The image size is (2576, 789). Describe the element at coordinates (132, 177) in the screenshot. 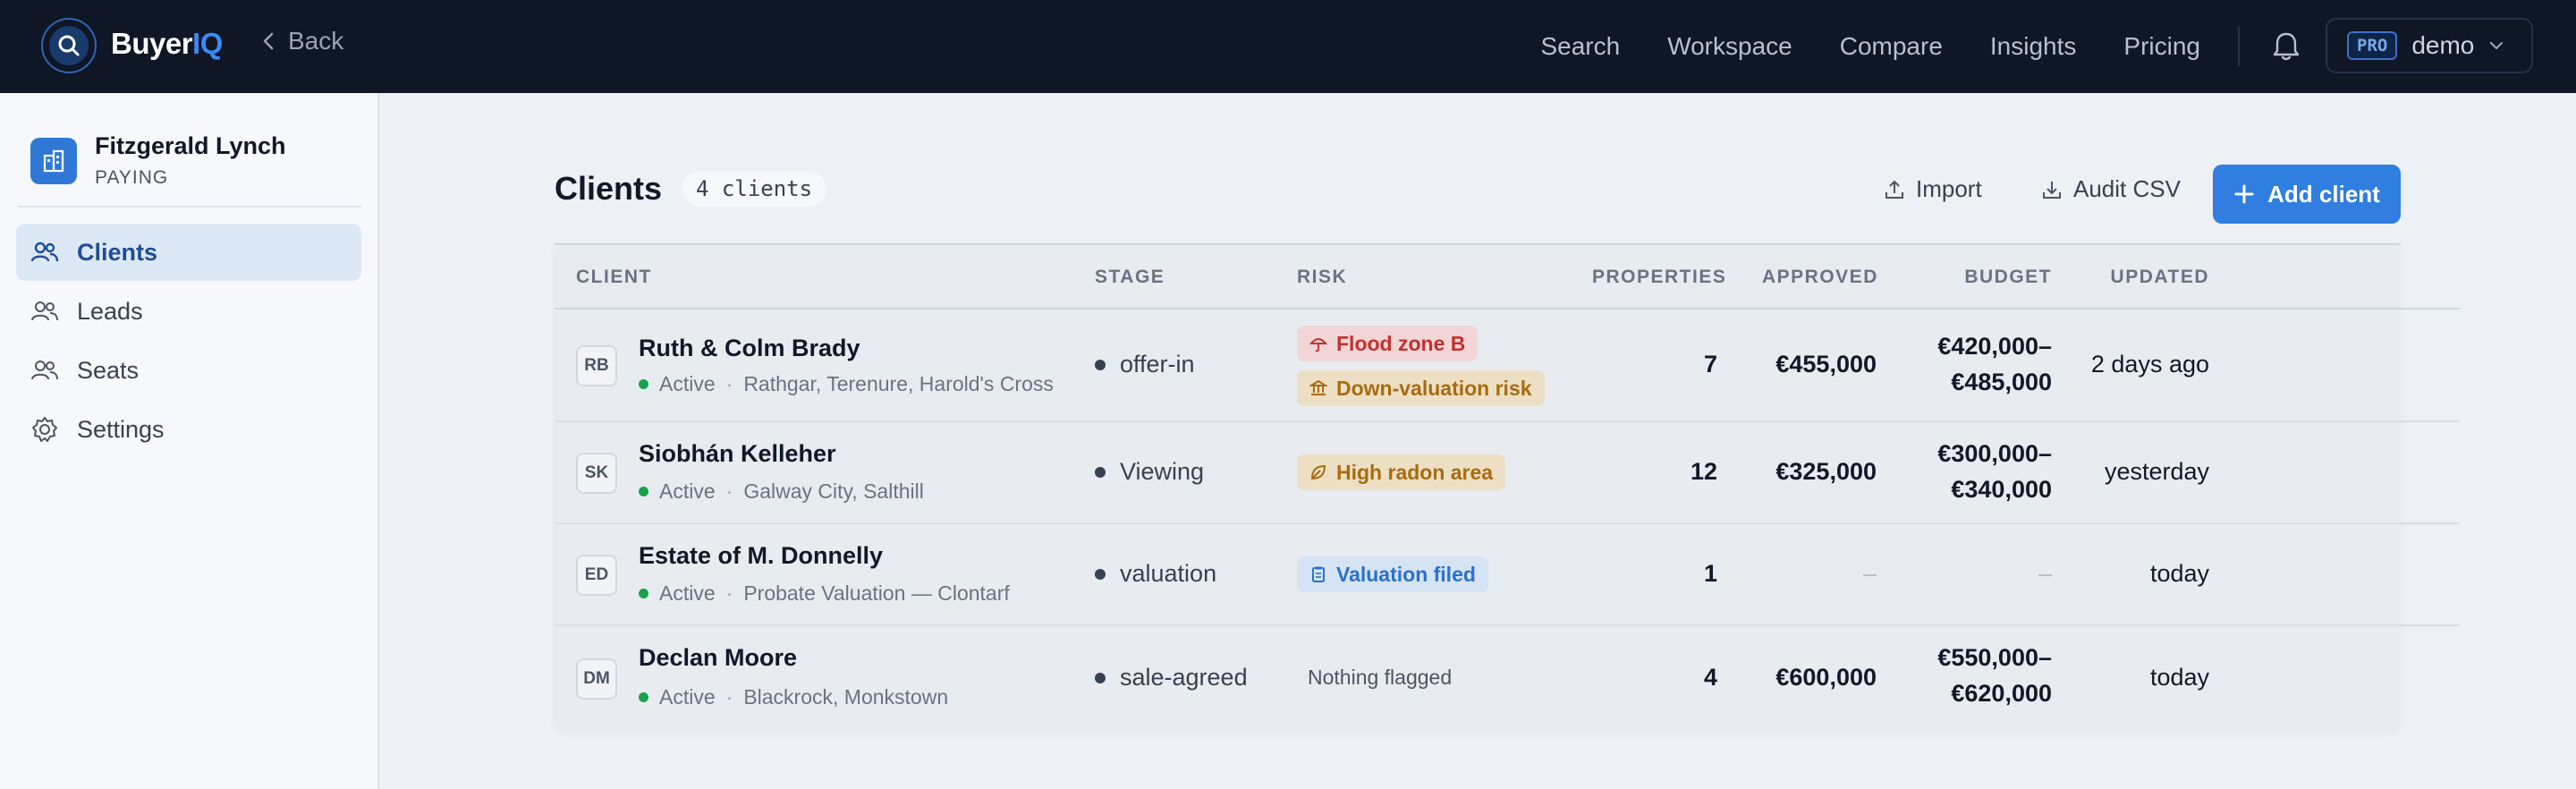

I see `org-plan: PAYING` at that location.